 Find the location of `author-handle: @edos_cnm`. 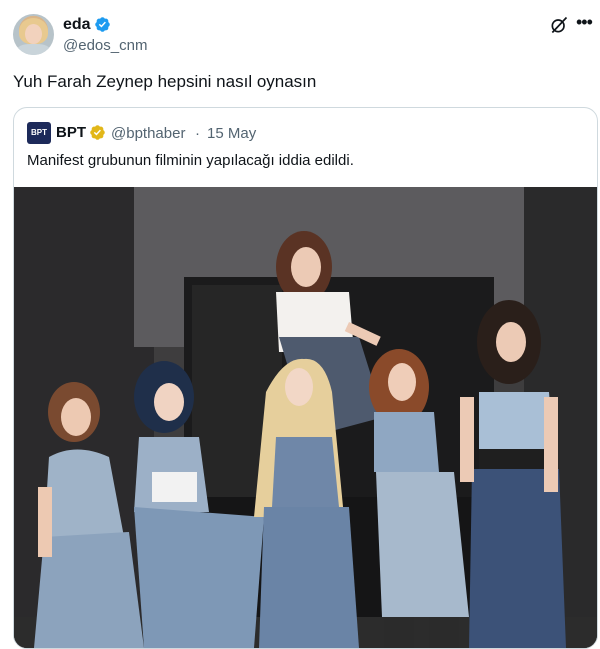

author-handle: @edos_cnm is located at coordinates (105, 46).